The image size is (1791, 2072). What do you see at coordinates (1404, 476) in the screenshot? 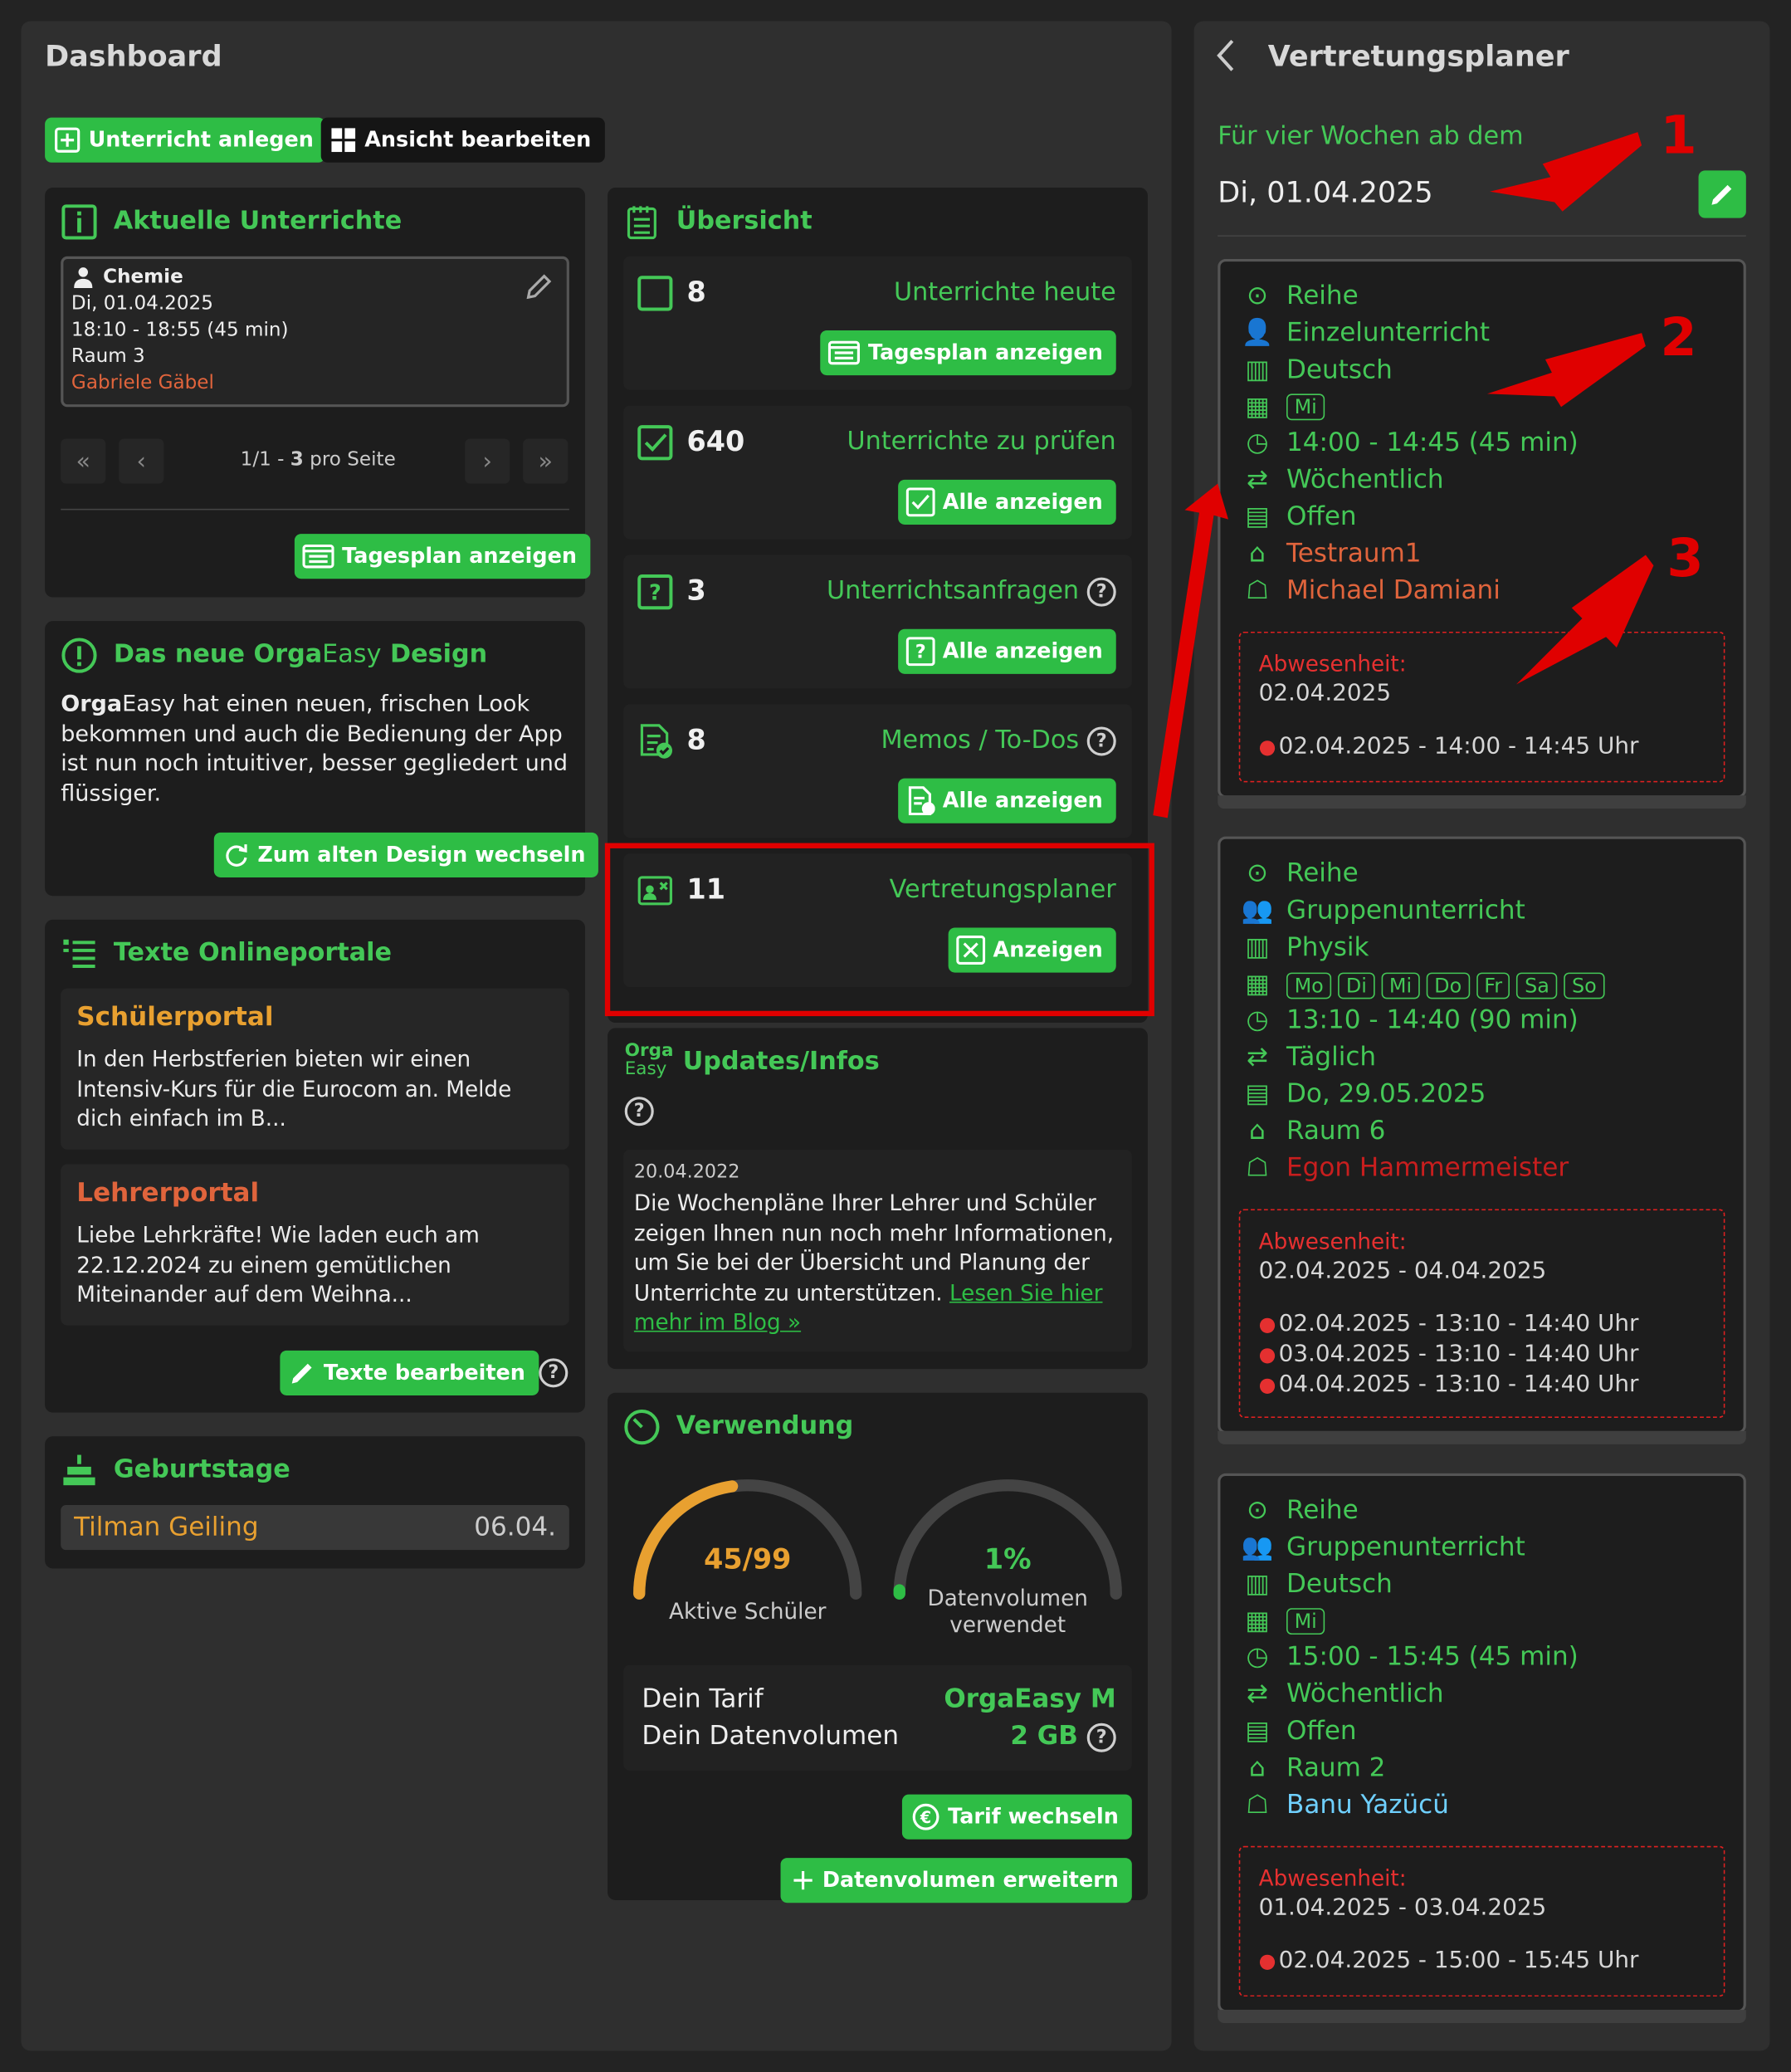
I see `annotation-arrows` at bounding box center [1404, 476].